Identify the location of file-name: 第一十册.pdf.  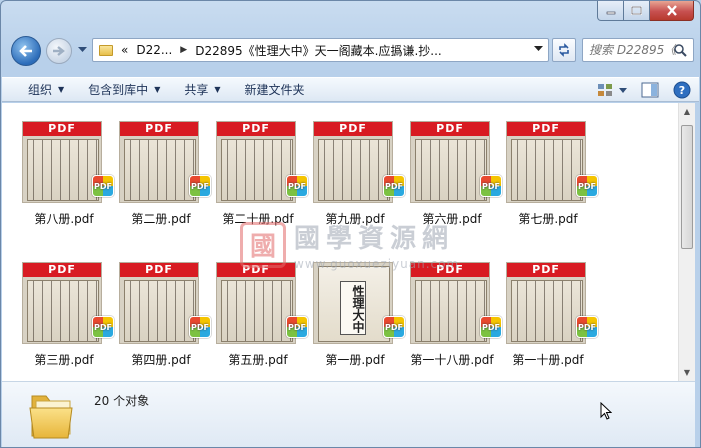
(548, 360).